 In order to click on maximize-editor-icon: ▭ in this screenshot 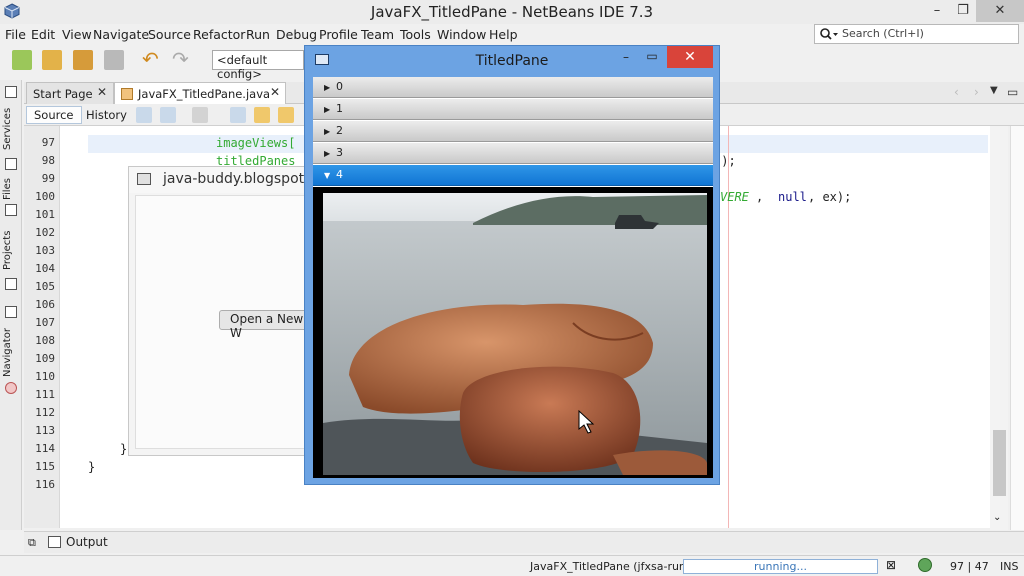, I will do `click(1012, 92)`.